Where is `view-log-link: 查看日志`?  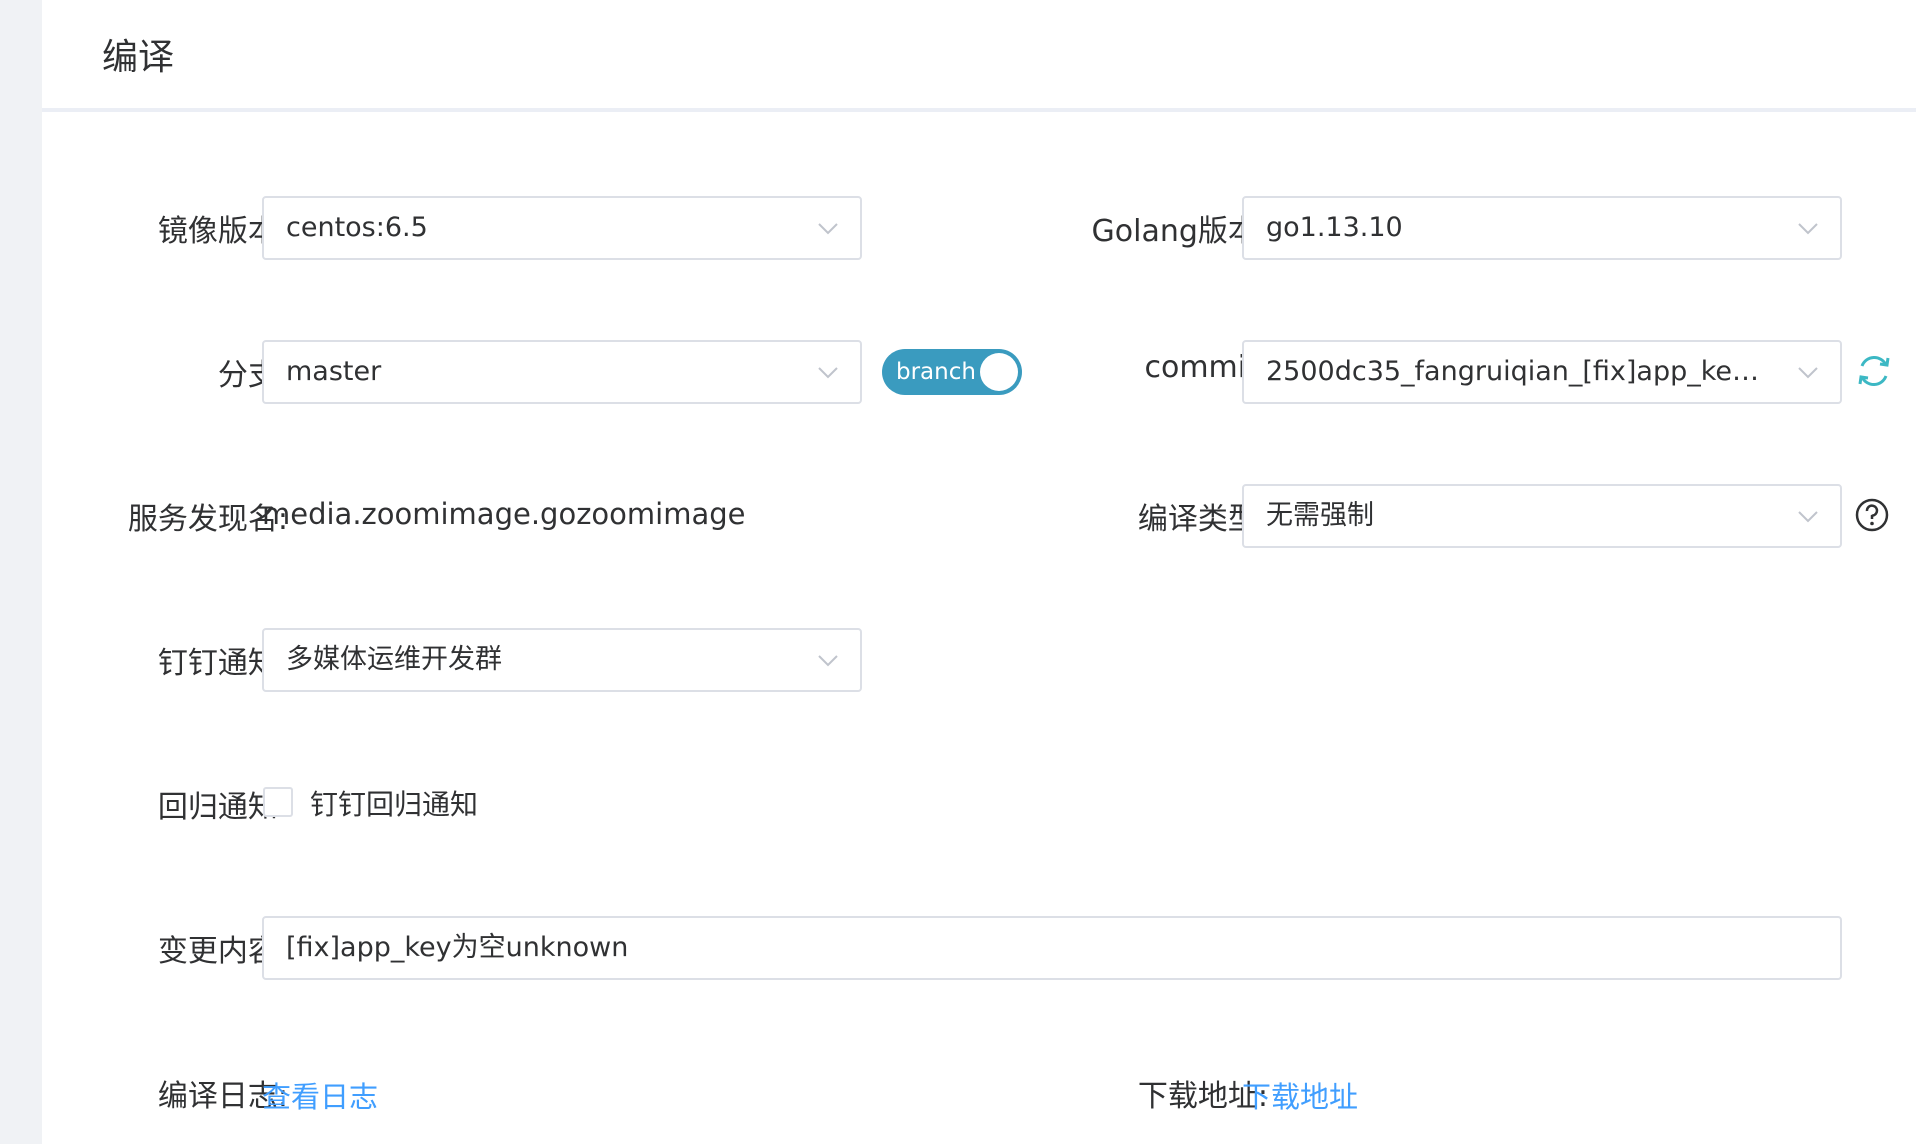
view-log-link: 查看日志 is located at coordinates (320, 1095).